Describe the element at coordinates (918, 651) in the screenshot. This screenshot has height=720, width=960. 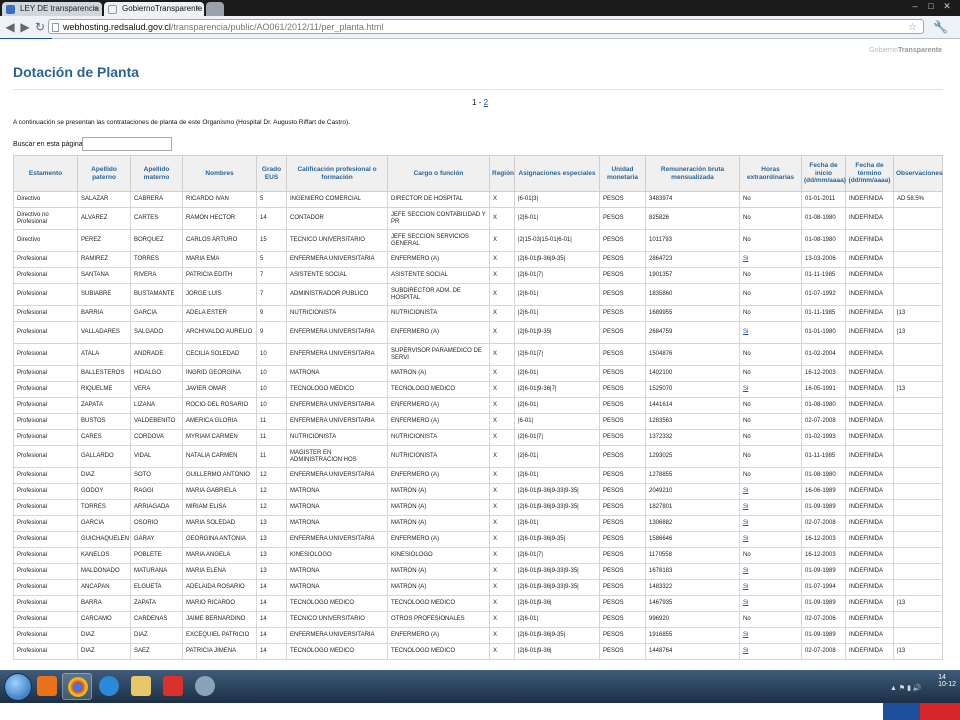
I see `table-cell: |13` at that location.